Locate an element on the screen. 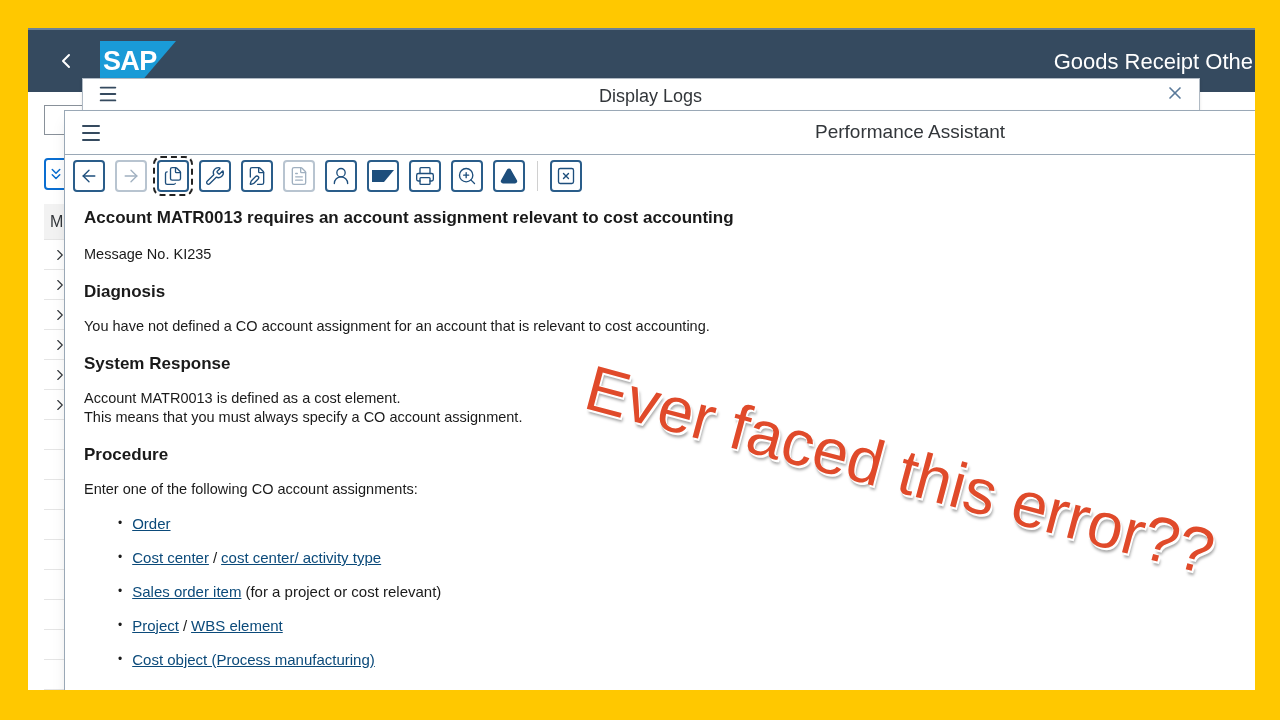 This screenshot has width=1280, height=720. person-icon is located at coordinates (341, 176).